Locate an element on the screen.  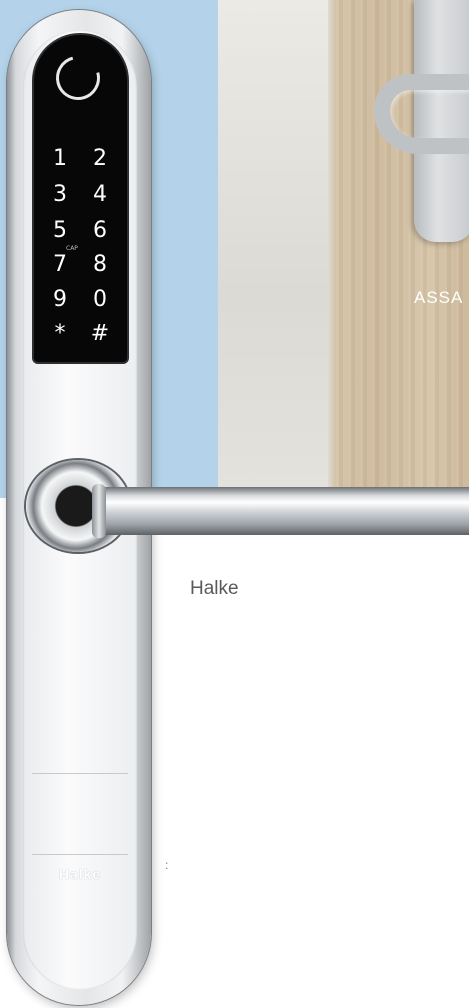
key-6: 6 is located at coordinates (100, 230).